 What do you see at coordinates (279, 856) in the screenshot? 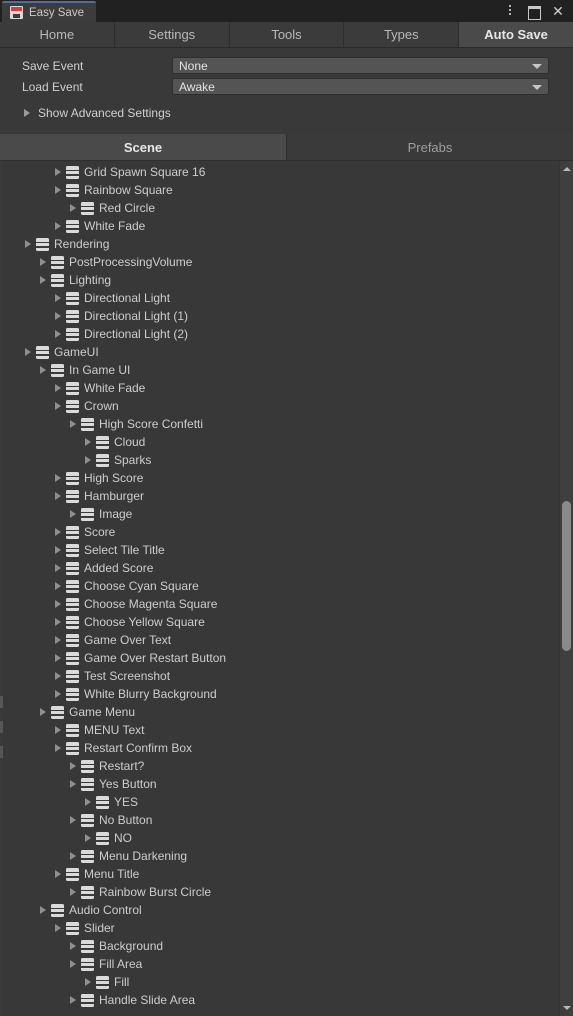
I see `tree-row: Menu Darkening` at bounding box center [279, 856].